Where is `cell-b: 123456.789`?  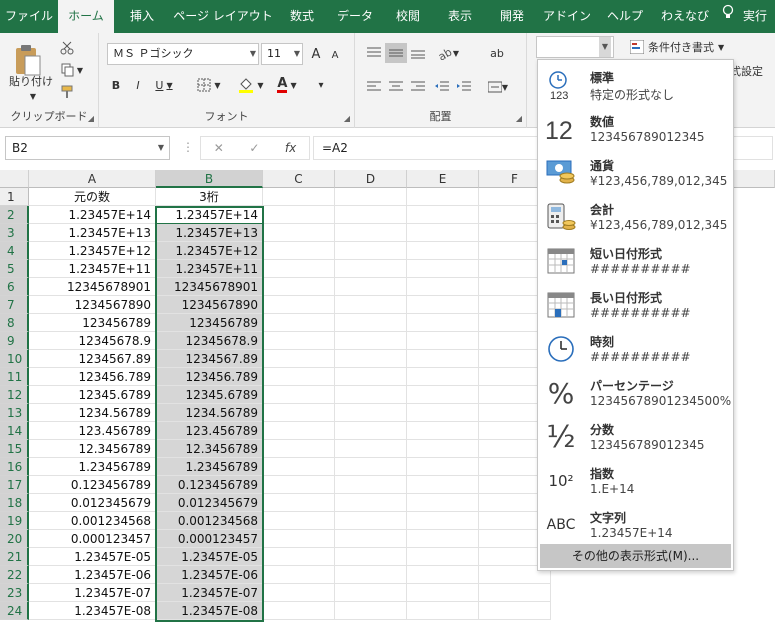 cell-b: 123456.789 is located at coordinates (209, 377).